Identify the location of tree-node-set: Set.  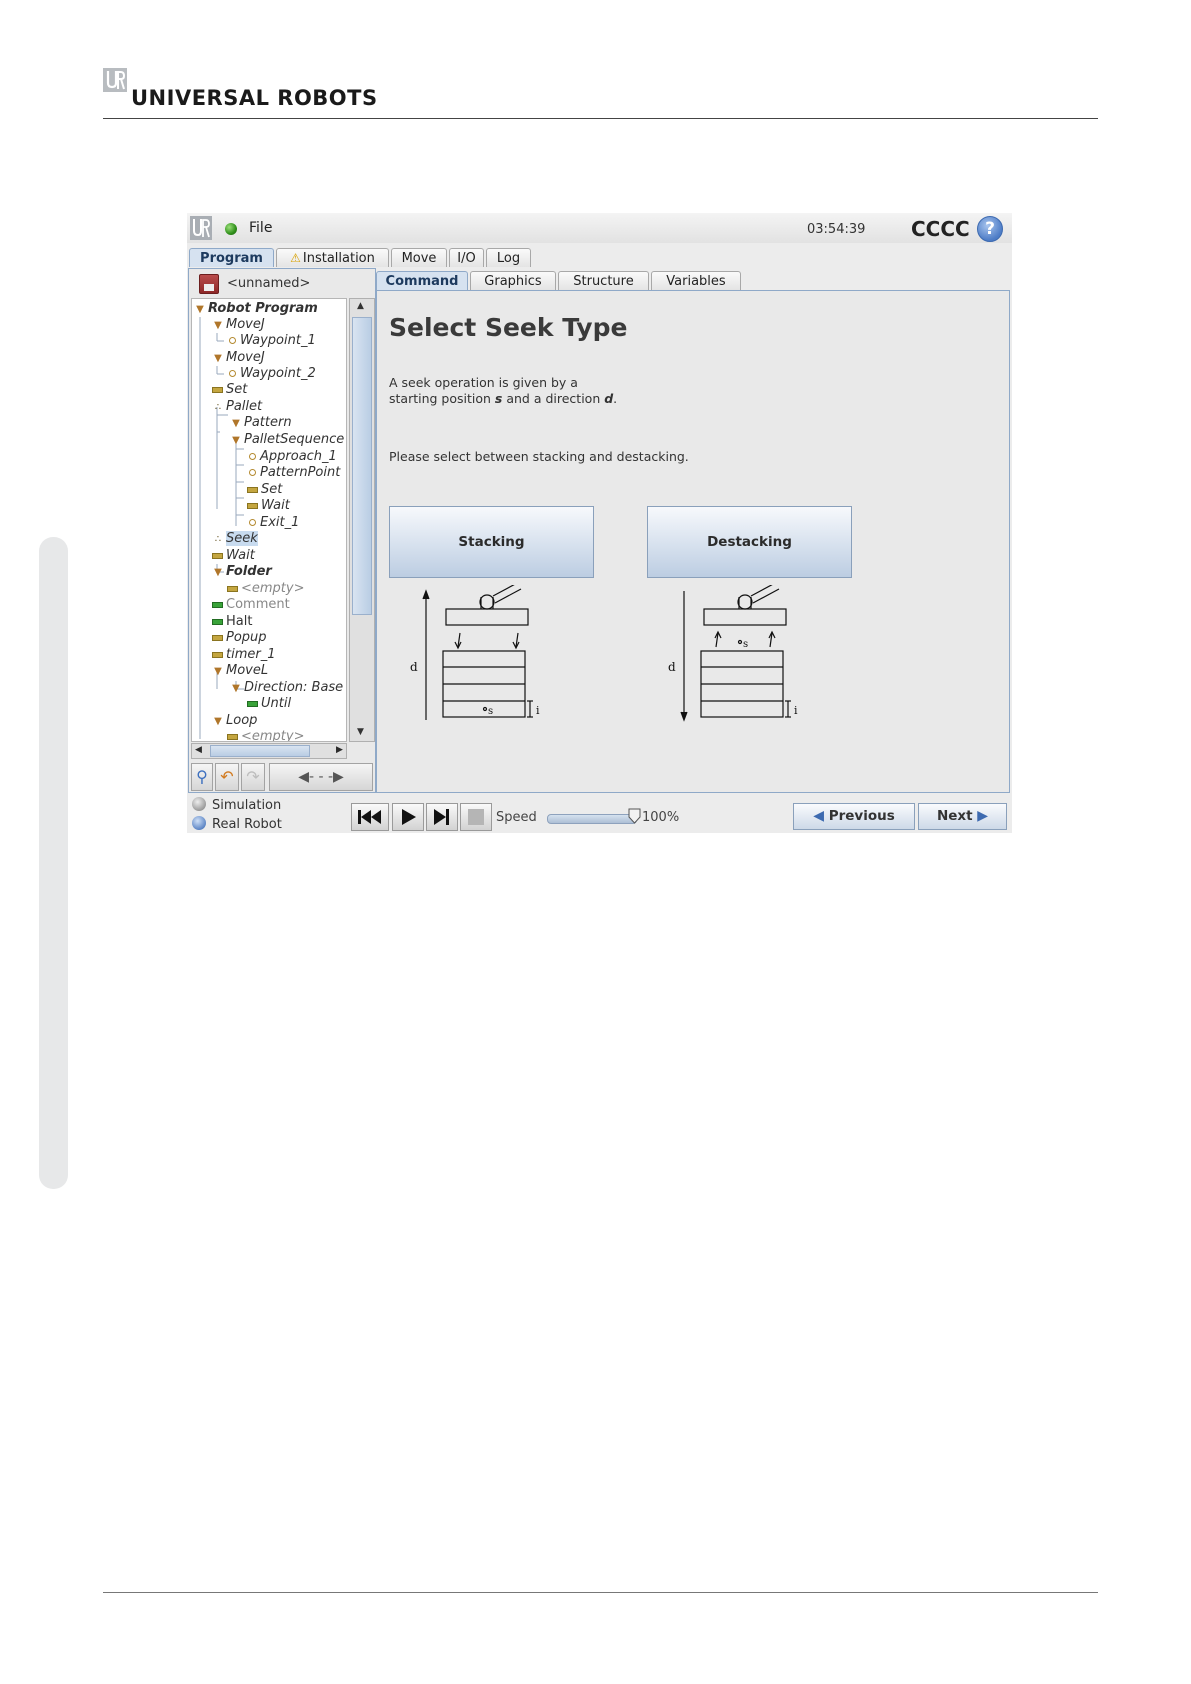
(229, 390).